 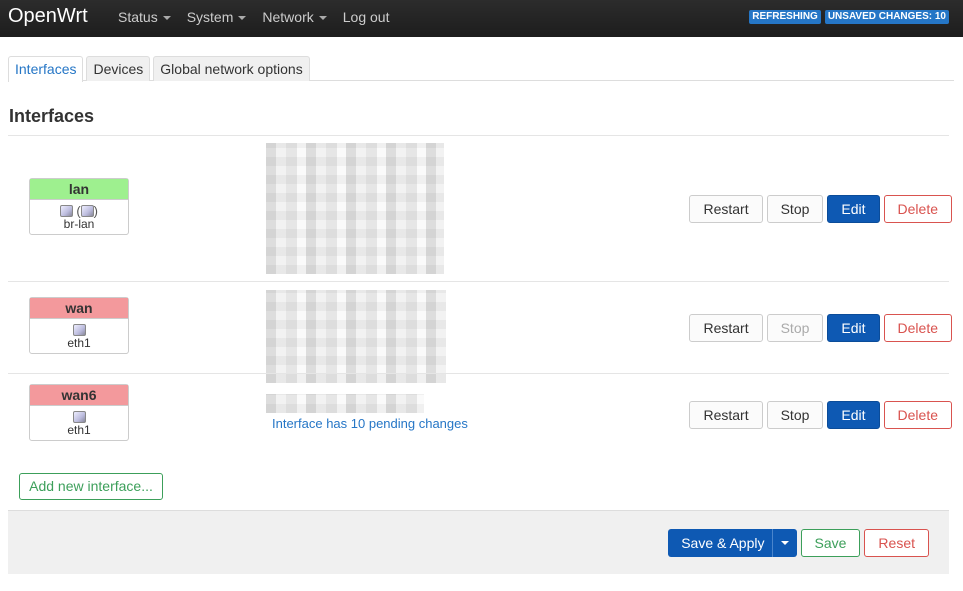 I want to click on wan6-actions: Restart Stop Edit Delete, so click(x=820, y=415).